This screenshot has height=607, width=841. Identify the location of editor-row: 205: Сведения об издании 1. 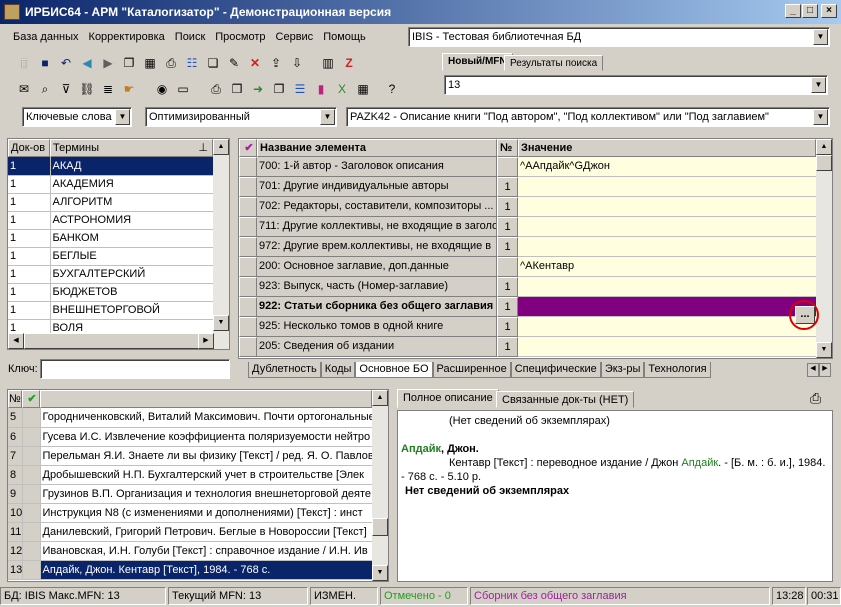
(535, 347).